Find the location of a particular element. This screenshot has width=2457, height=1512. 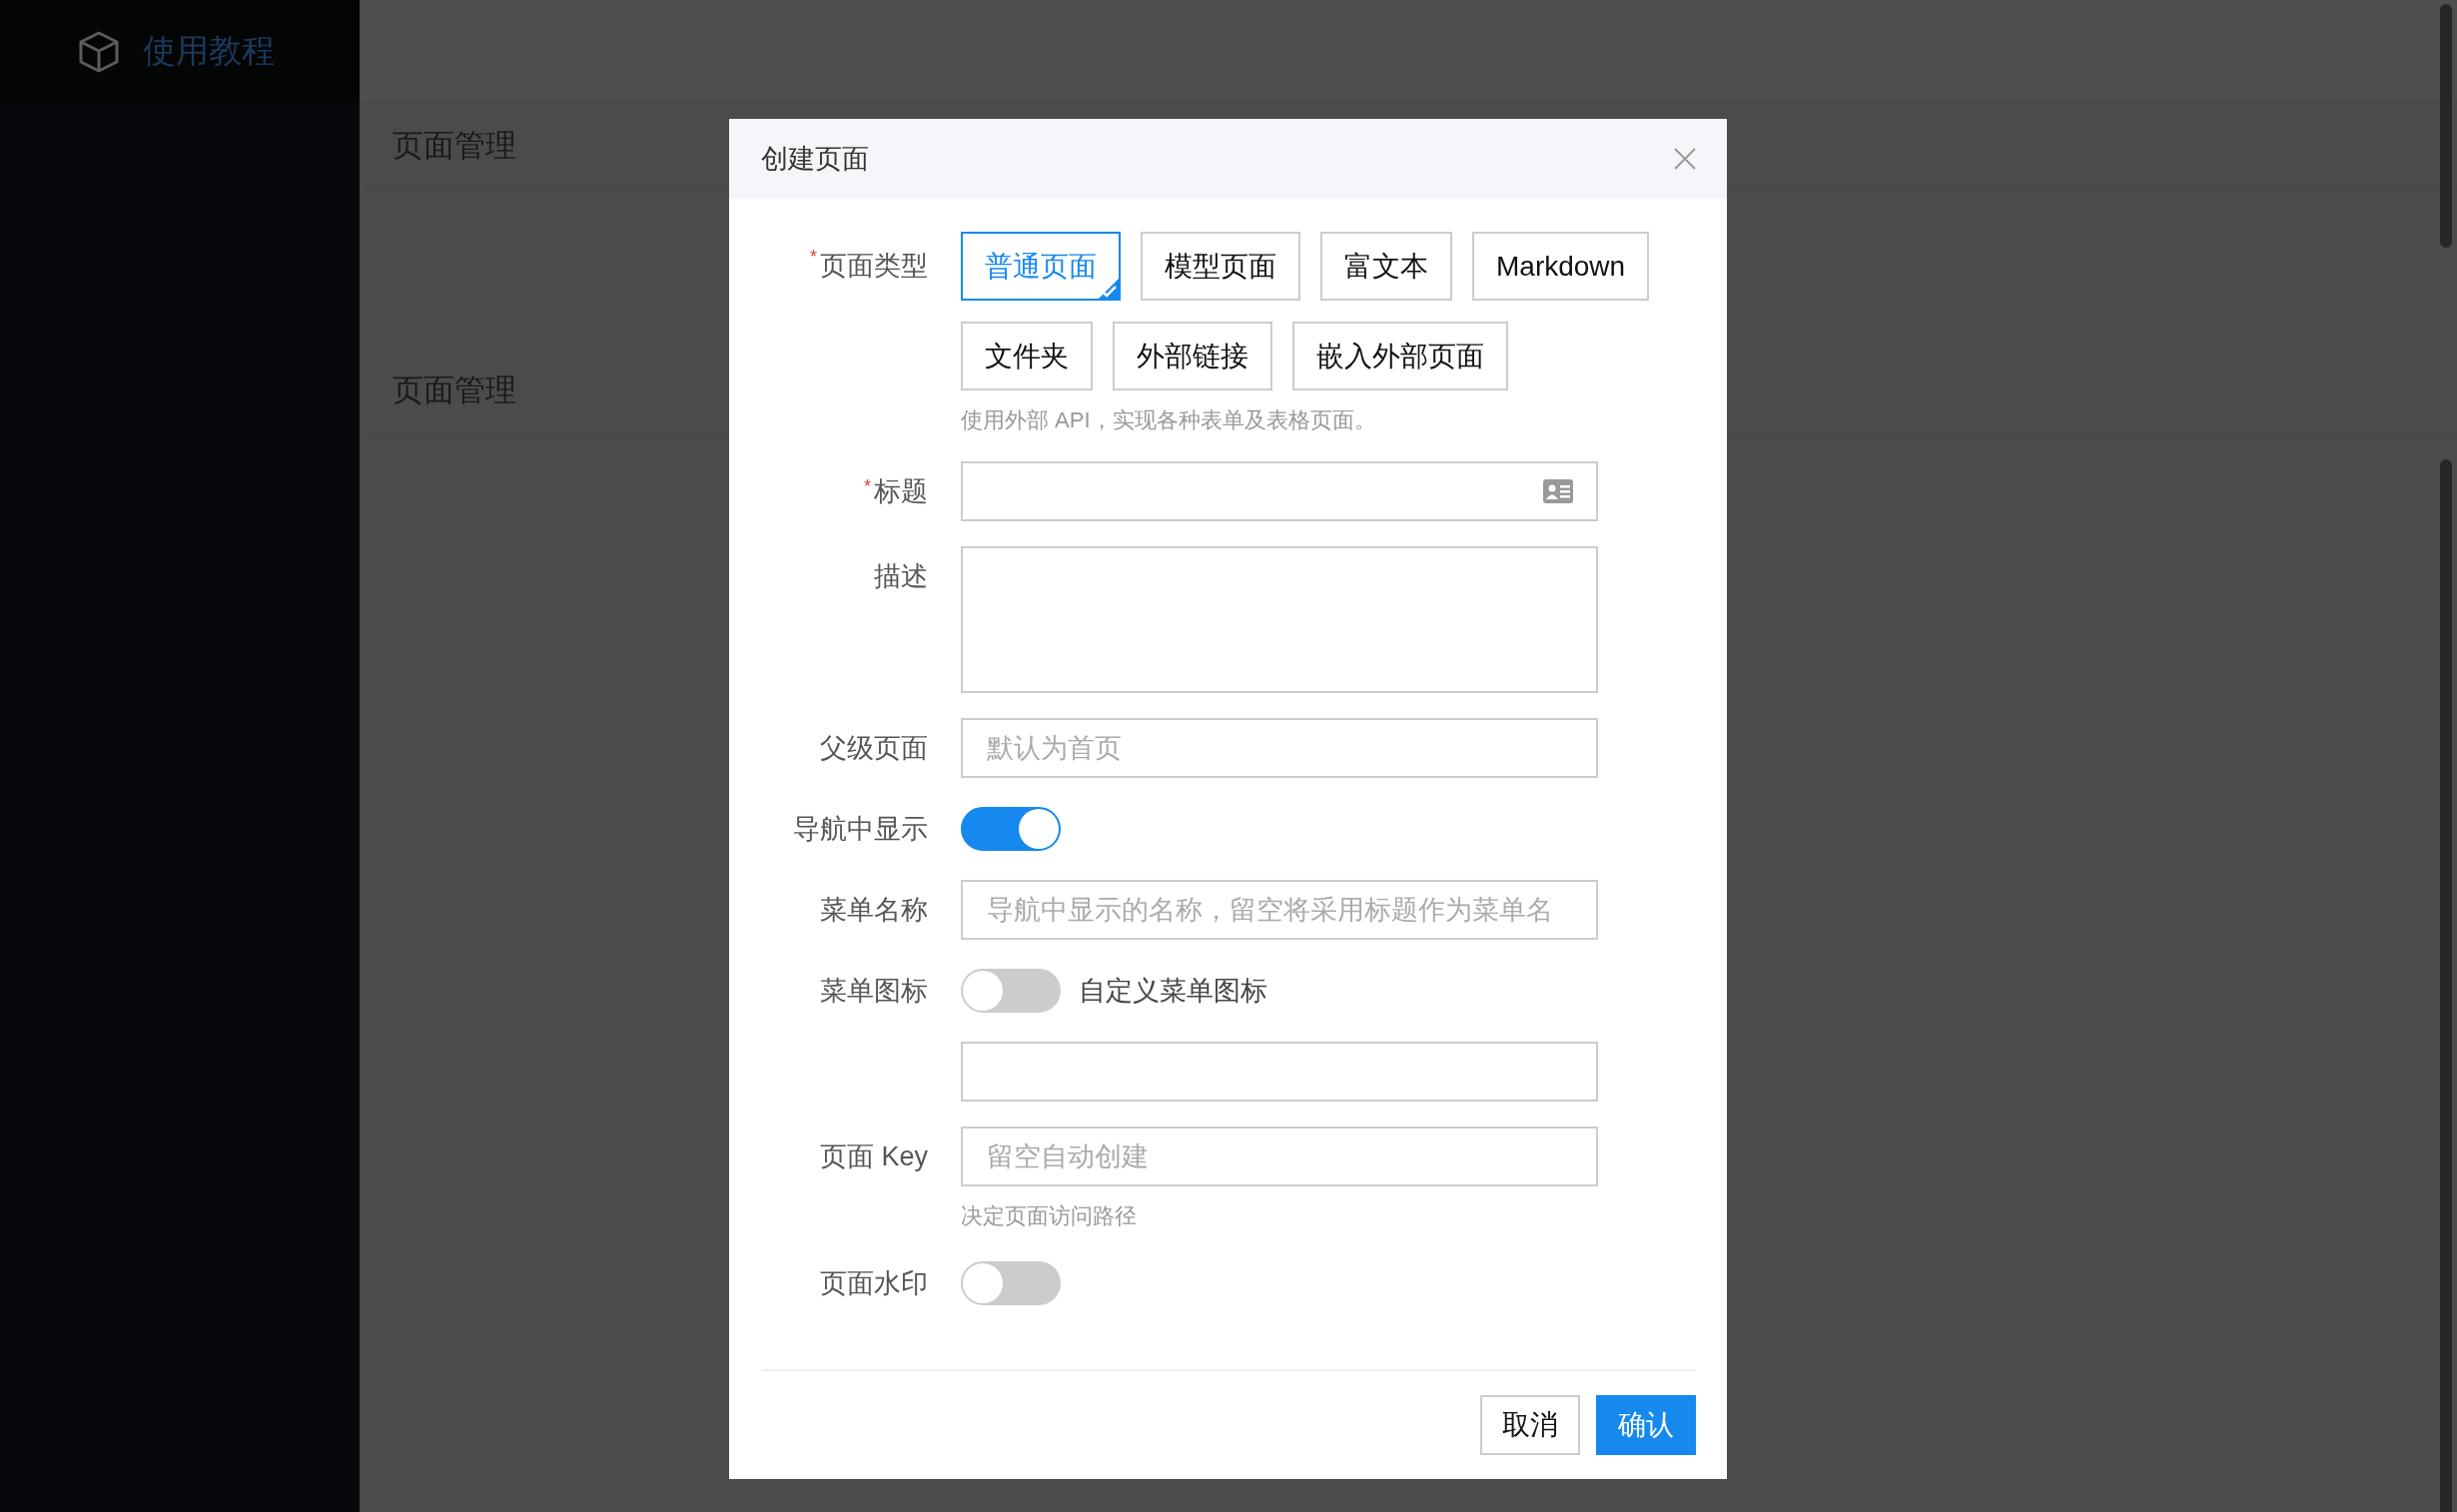

page-type-option: 嵌入外部页面 is located at coordinates (1400, 356).